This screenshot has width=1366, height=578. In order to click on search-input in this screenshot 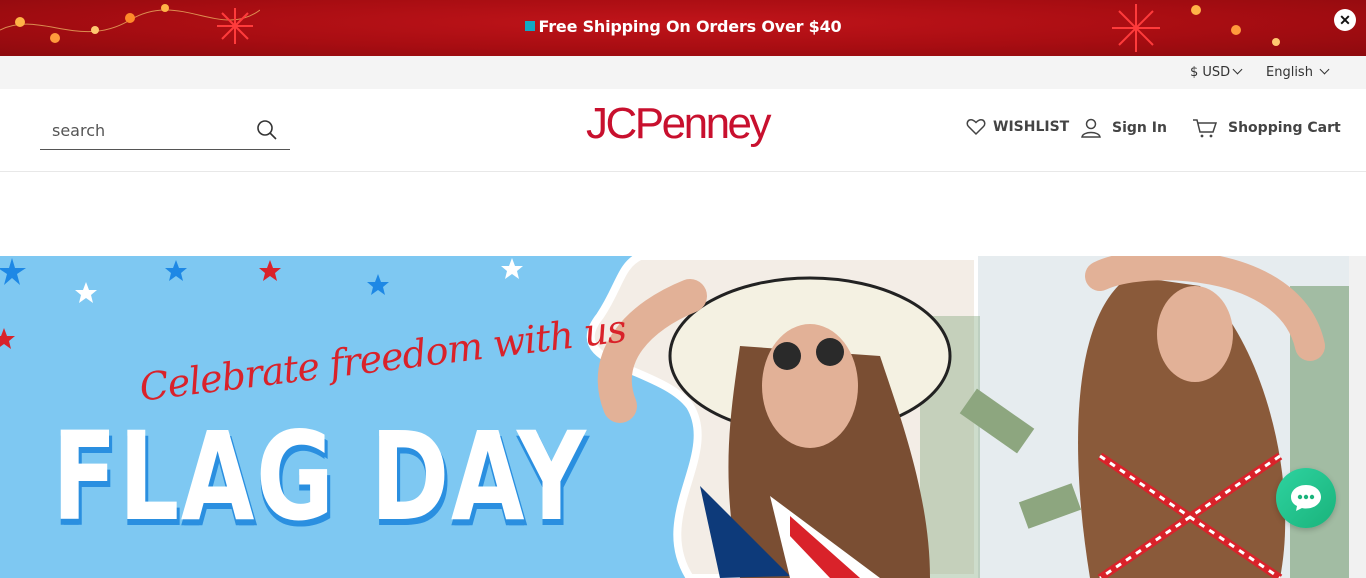, I will do `click(147, 130)`.